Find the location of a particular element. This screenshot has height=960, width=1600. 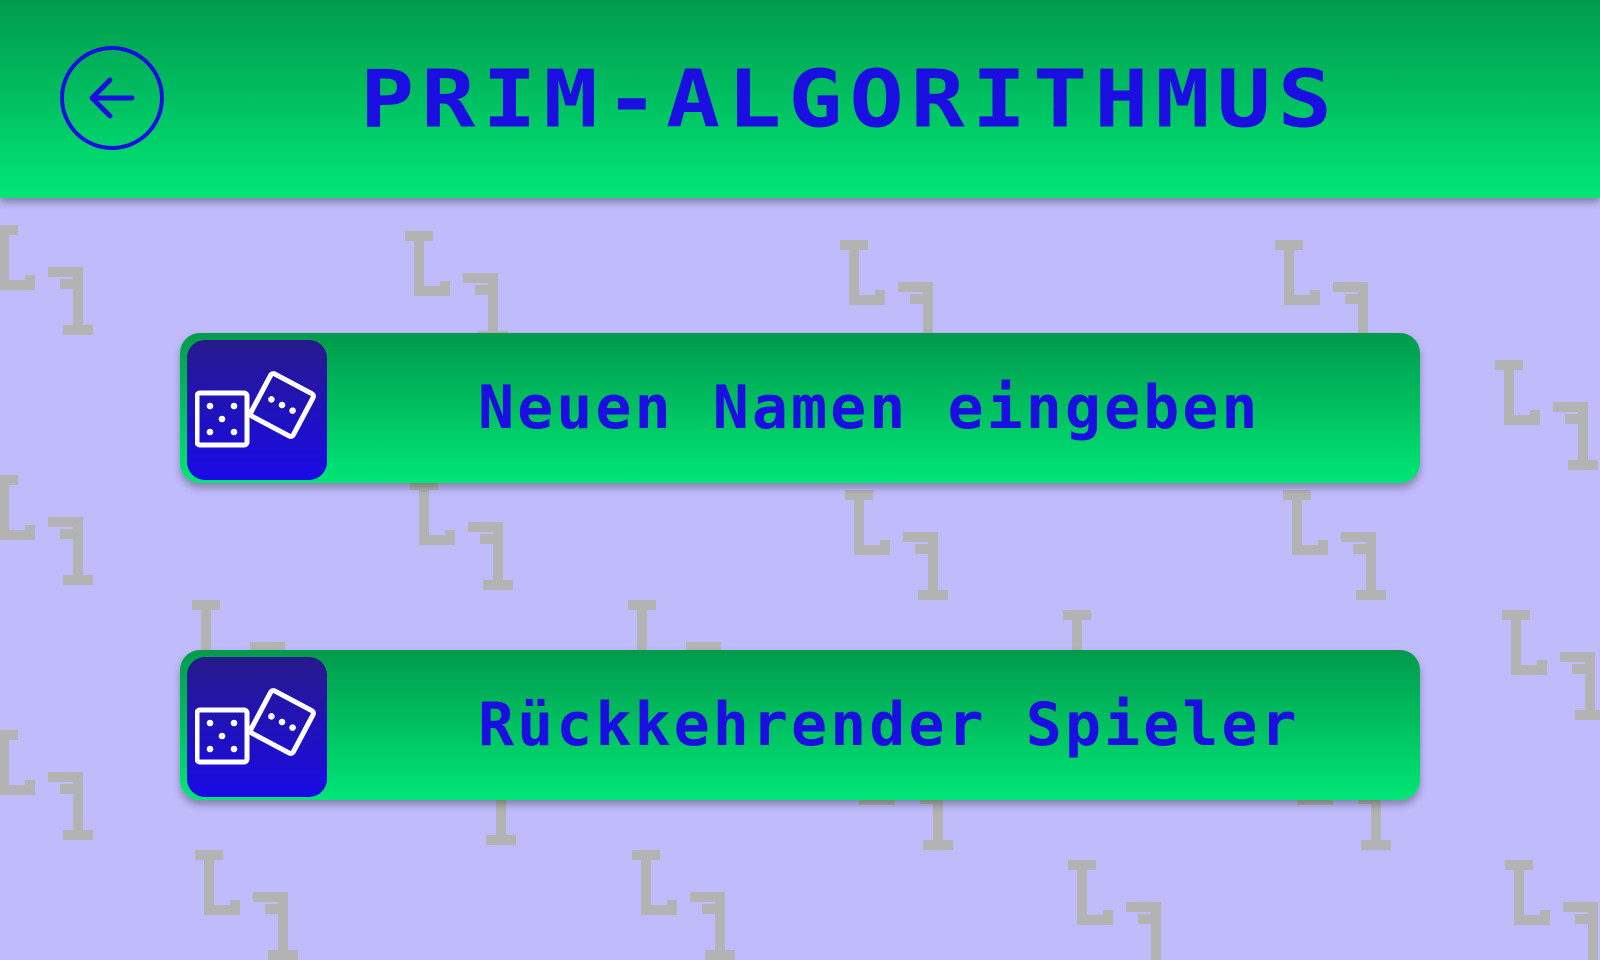

returning-player-button-label: Rückkehrender Spieler is located at coordinates (889, 725).